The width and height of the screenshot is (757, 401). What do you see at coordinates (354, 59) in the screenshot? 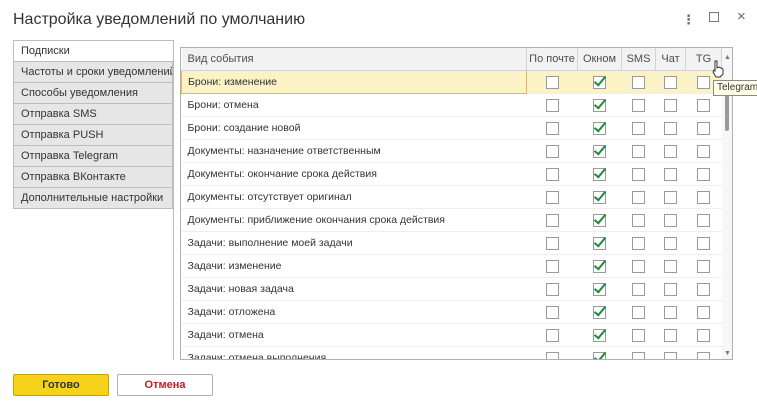
I see `column-header: Вид события` at bounding box center [354, 59].